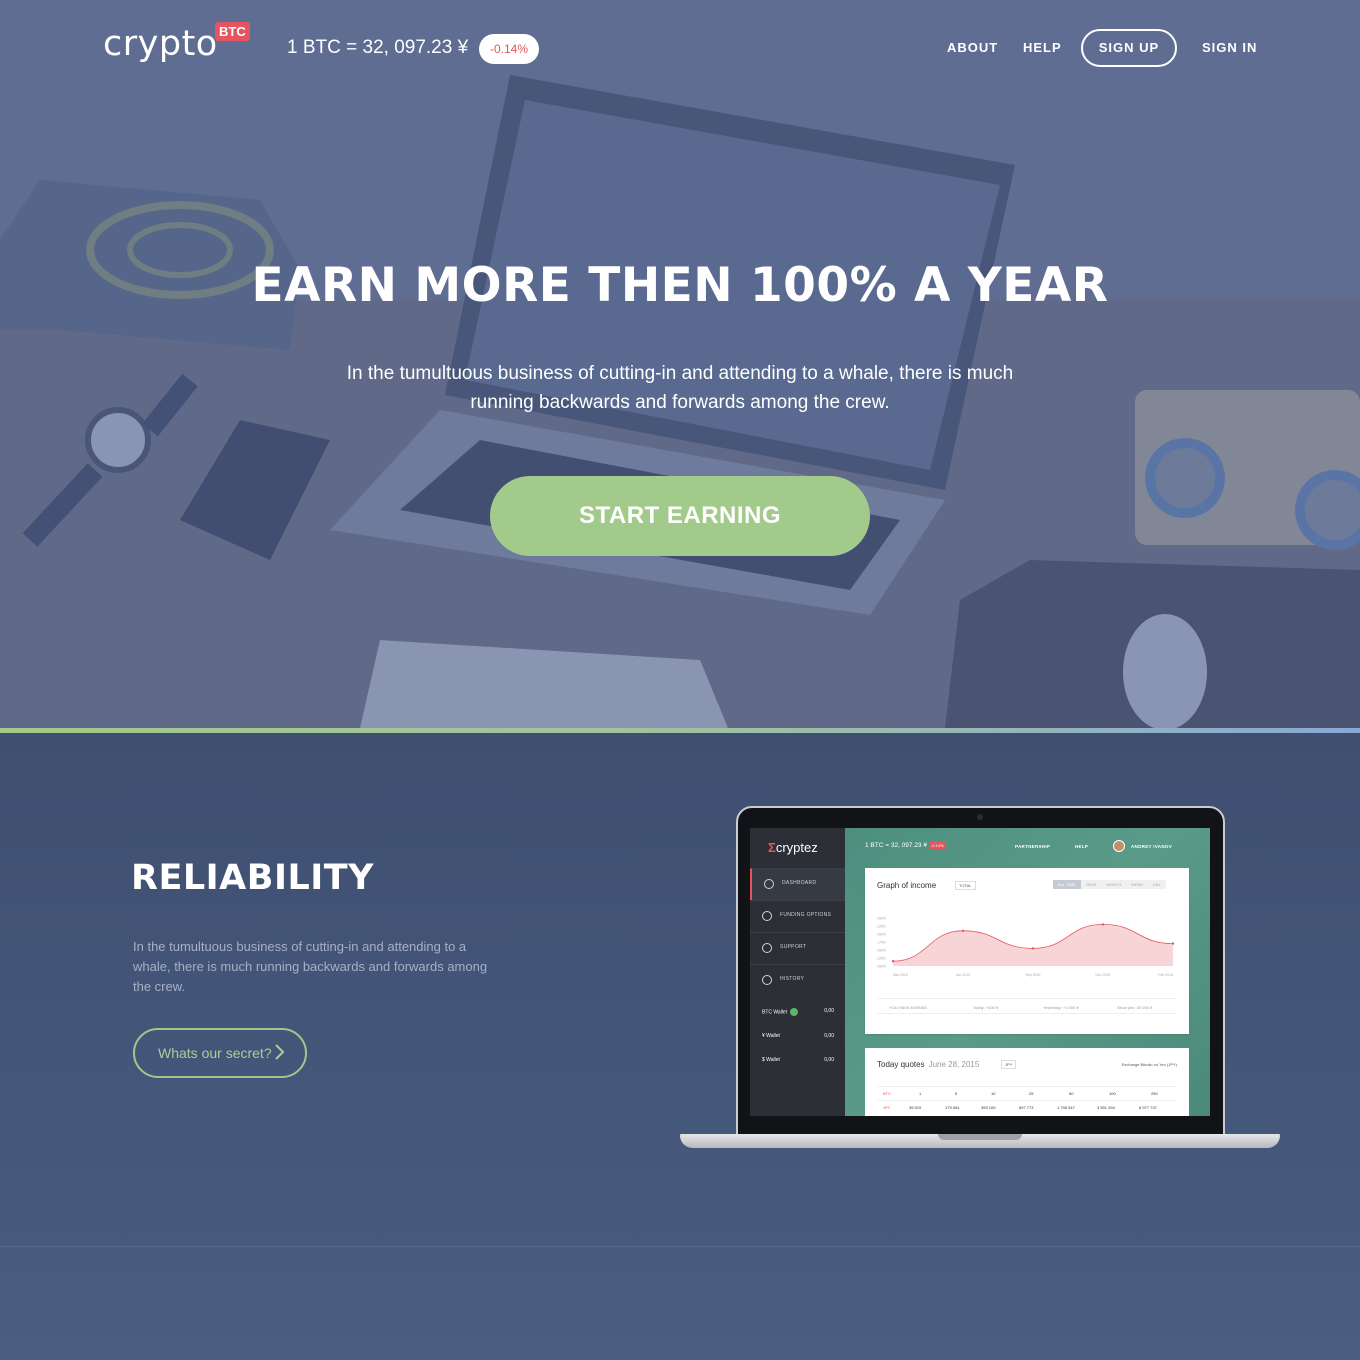  Describe the element at coordinates (767, 948) in the screenshot. I see `support-icon` at that location.